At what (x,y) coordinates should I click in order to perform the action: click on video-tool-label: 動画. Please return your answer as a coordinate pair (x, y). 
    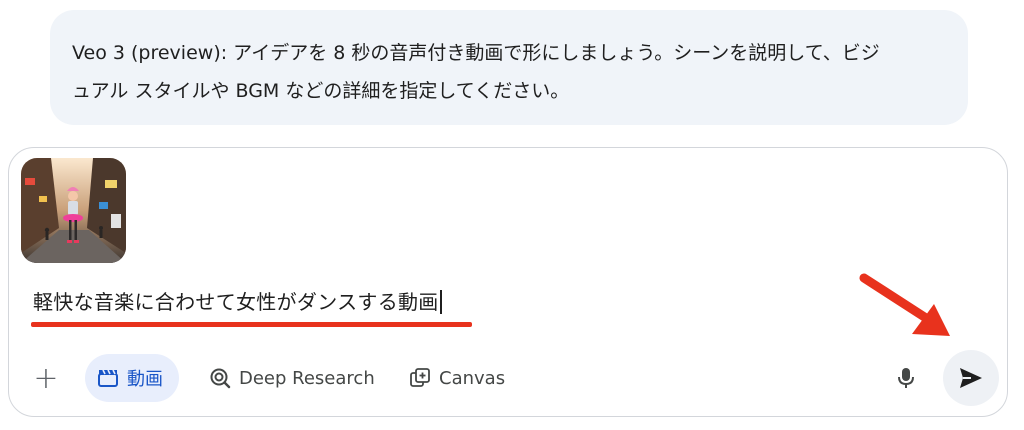
    Looking at the image, I should click on (145, 379).